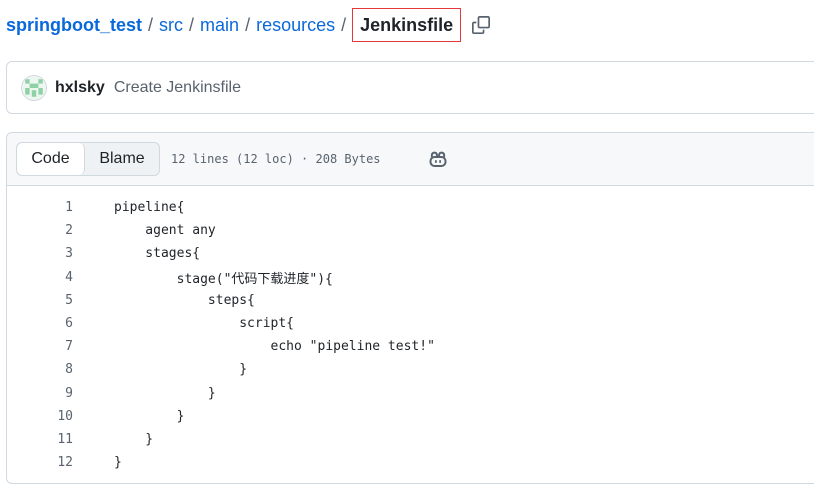 The width and height of the screenshot is (814, 502). What do you see at coordinates (171, 25) in the screenshot?
I see `breadcrumb-src-link: src` at bounding box center [171, 25].